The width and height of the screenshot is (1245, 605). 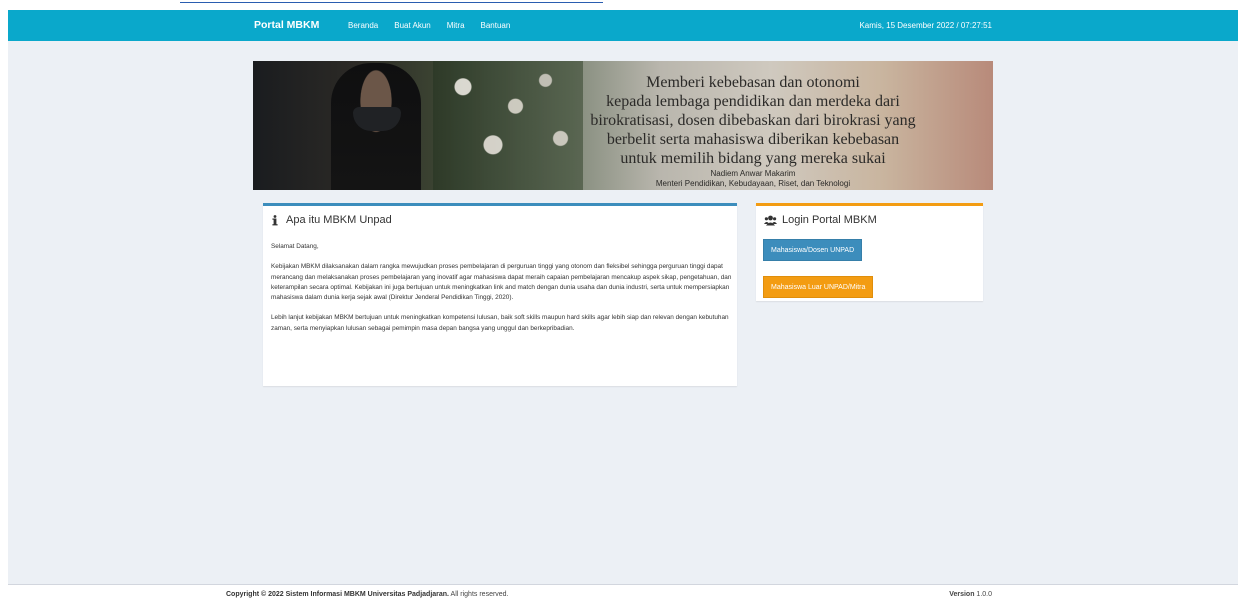 I want to click on footer-version: Version 1.0.0, so click(x=970, y=594).